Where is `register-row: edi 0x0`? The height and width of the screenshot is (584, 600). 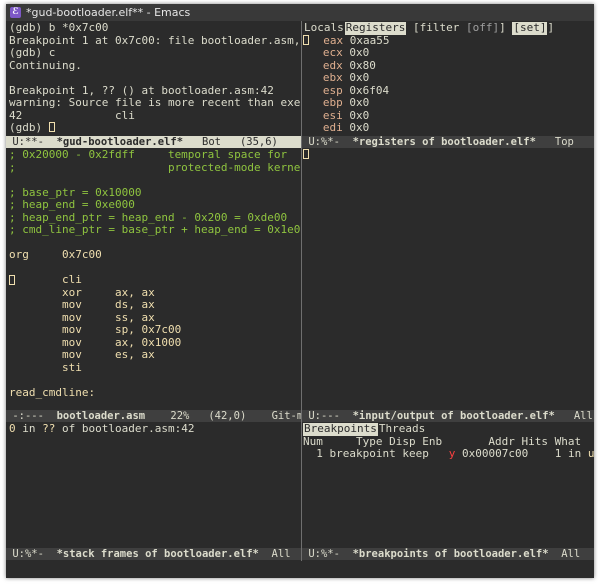 register-row: edi 0x0 is located at coordinates (448, 128).